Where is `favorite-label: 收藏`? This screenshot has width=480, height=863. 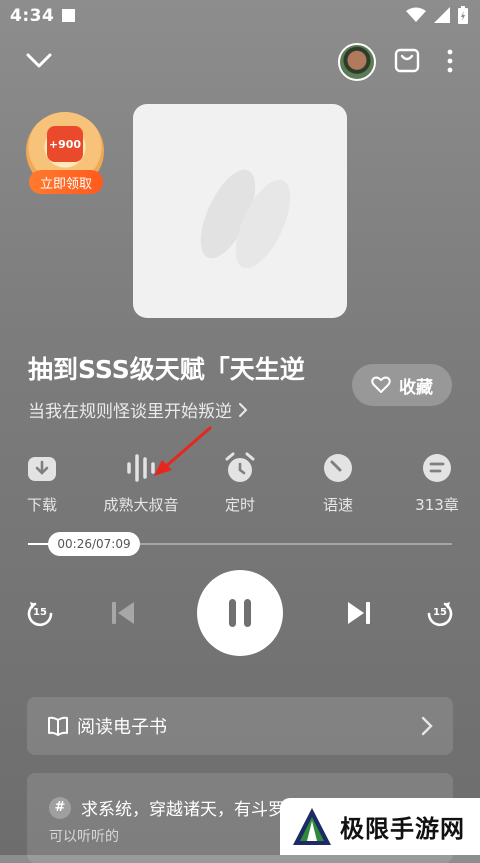 favorite-label: 收藏 is located at coordinates (416, 387).